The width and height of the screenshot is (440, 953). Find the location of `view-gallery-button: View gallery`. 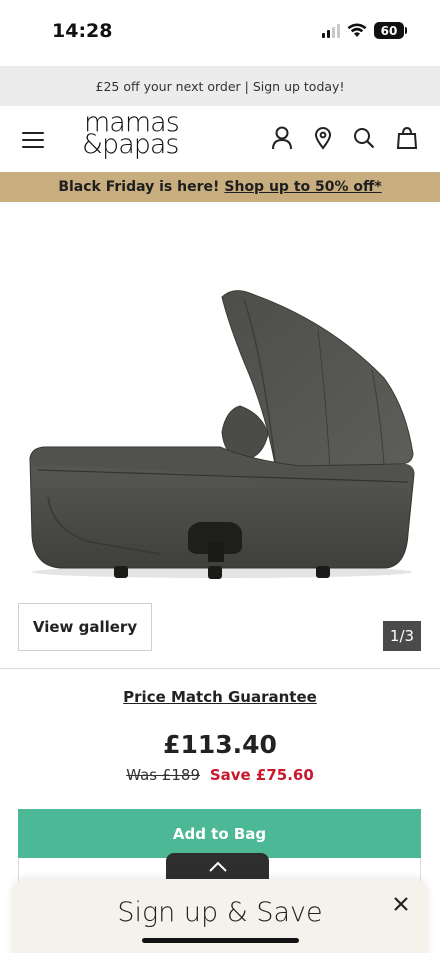

view-gallery-button: View gallery is located at coordinates (85, 627).